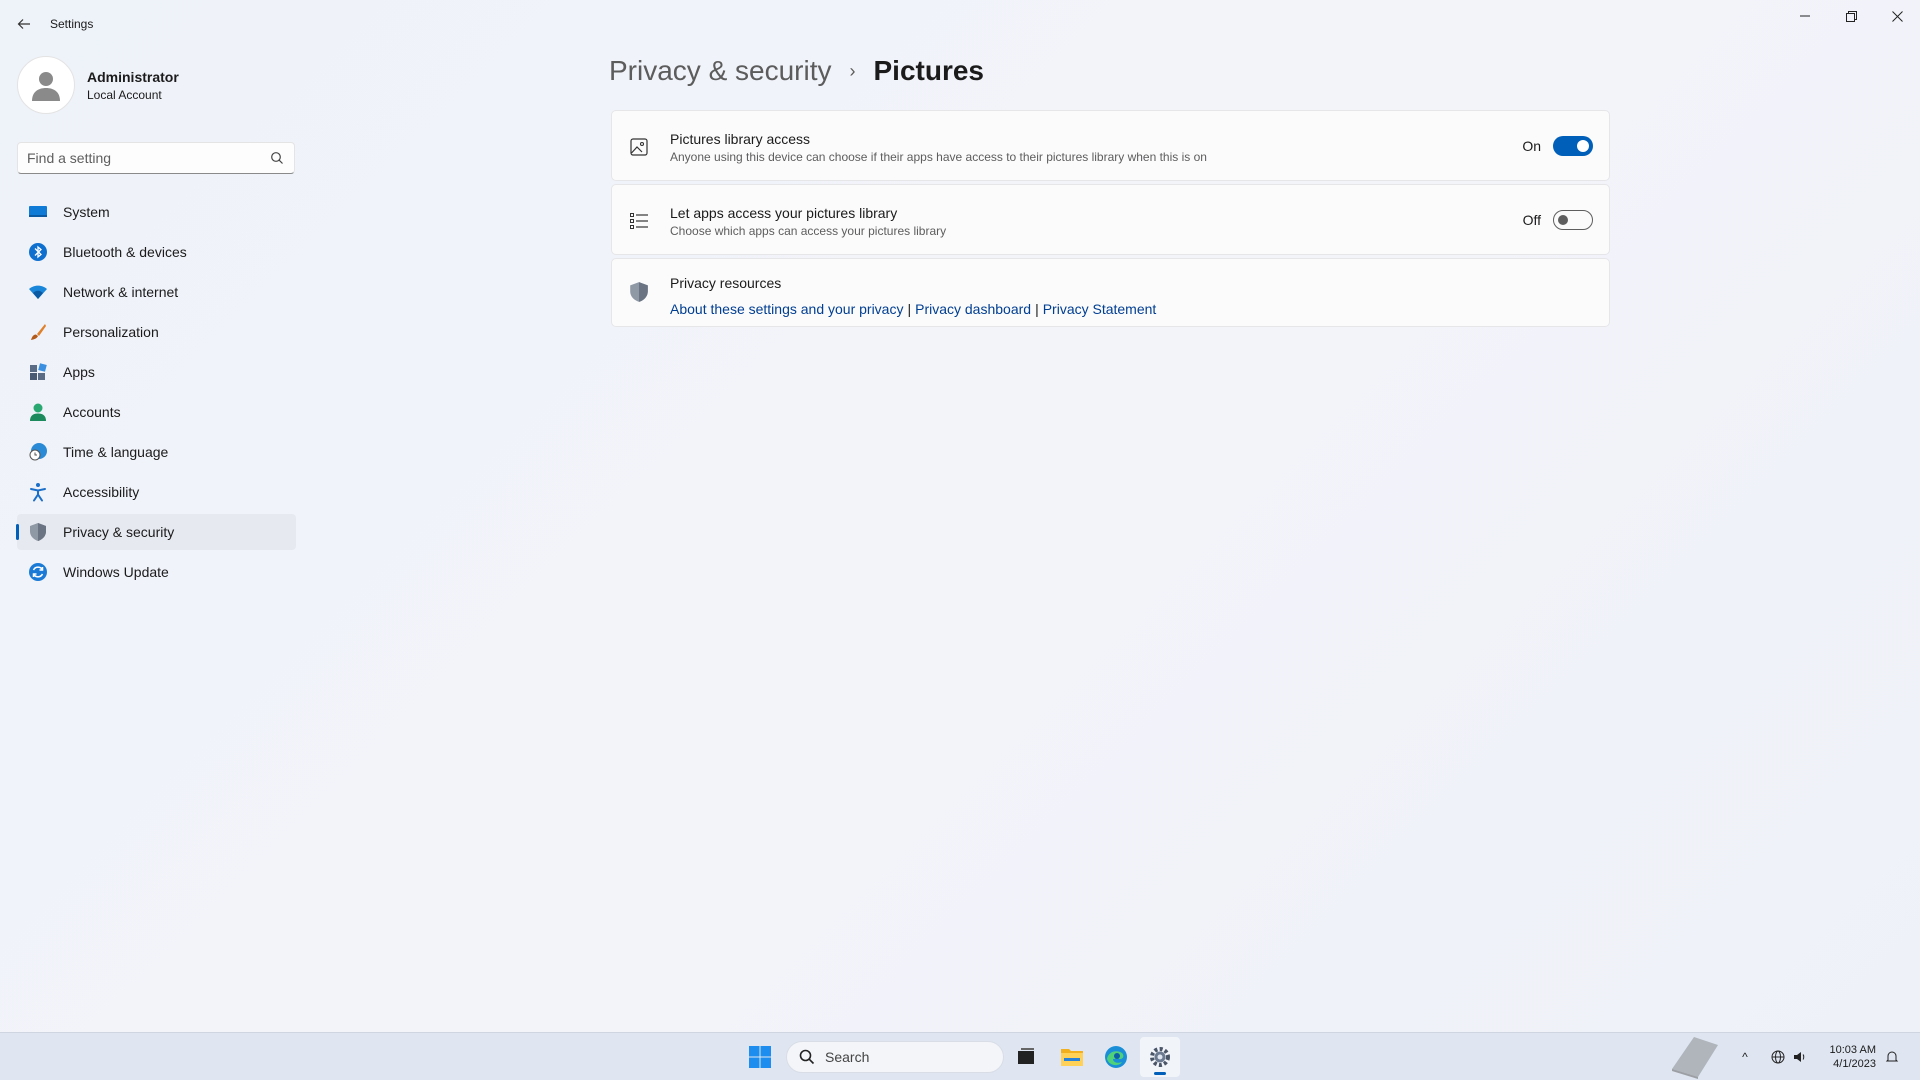  I want to click on back-button, so click(24, 24).